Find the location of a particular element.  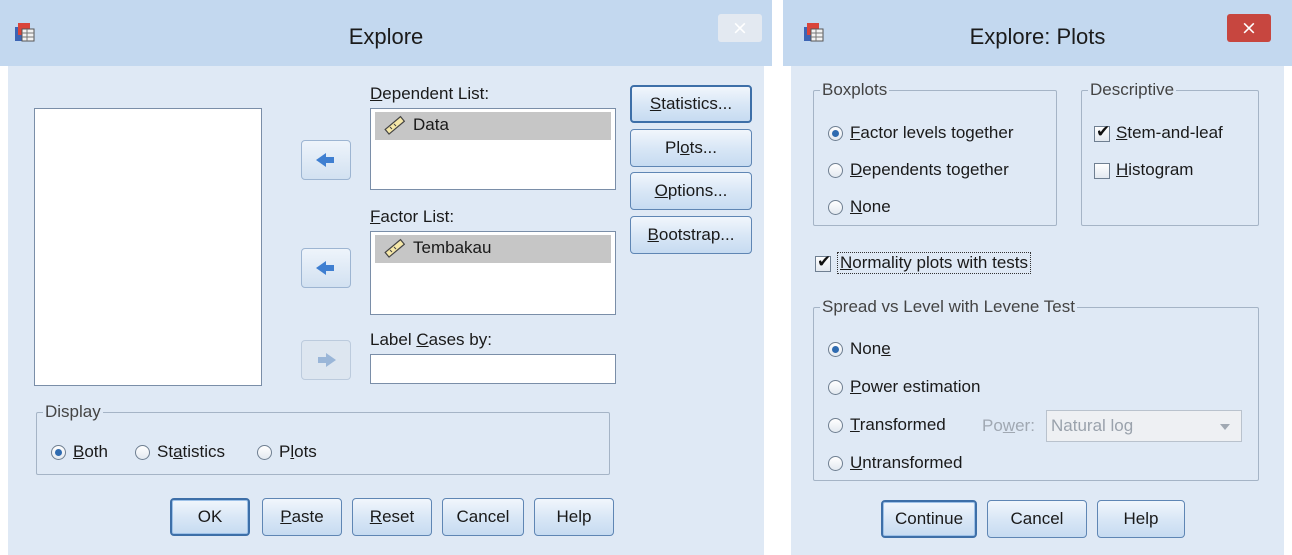

arrow-right-icon is located at coordinates (327, 360).